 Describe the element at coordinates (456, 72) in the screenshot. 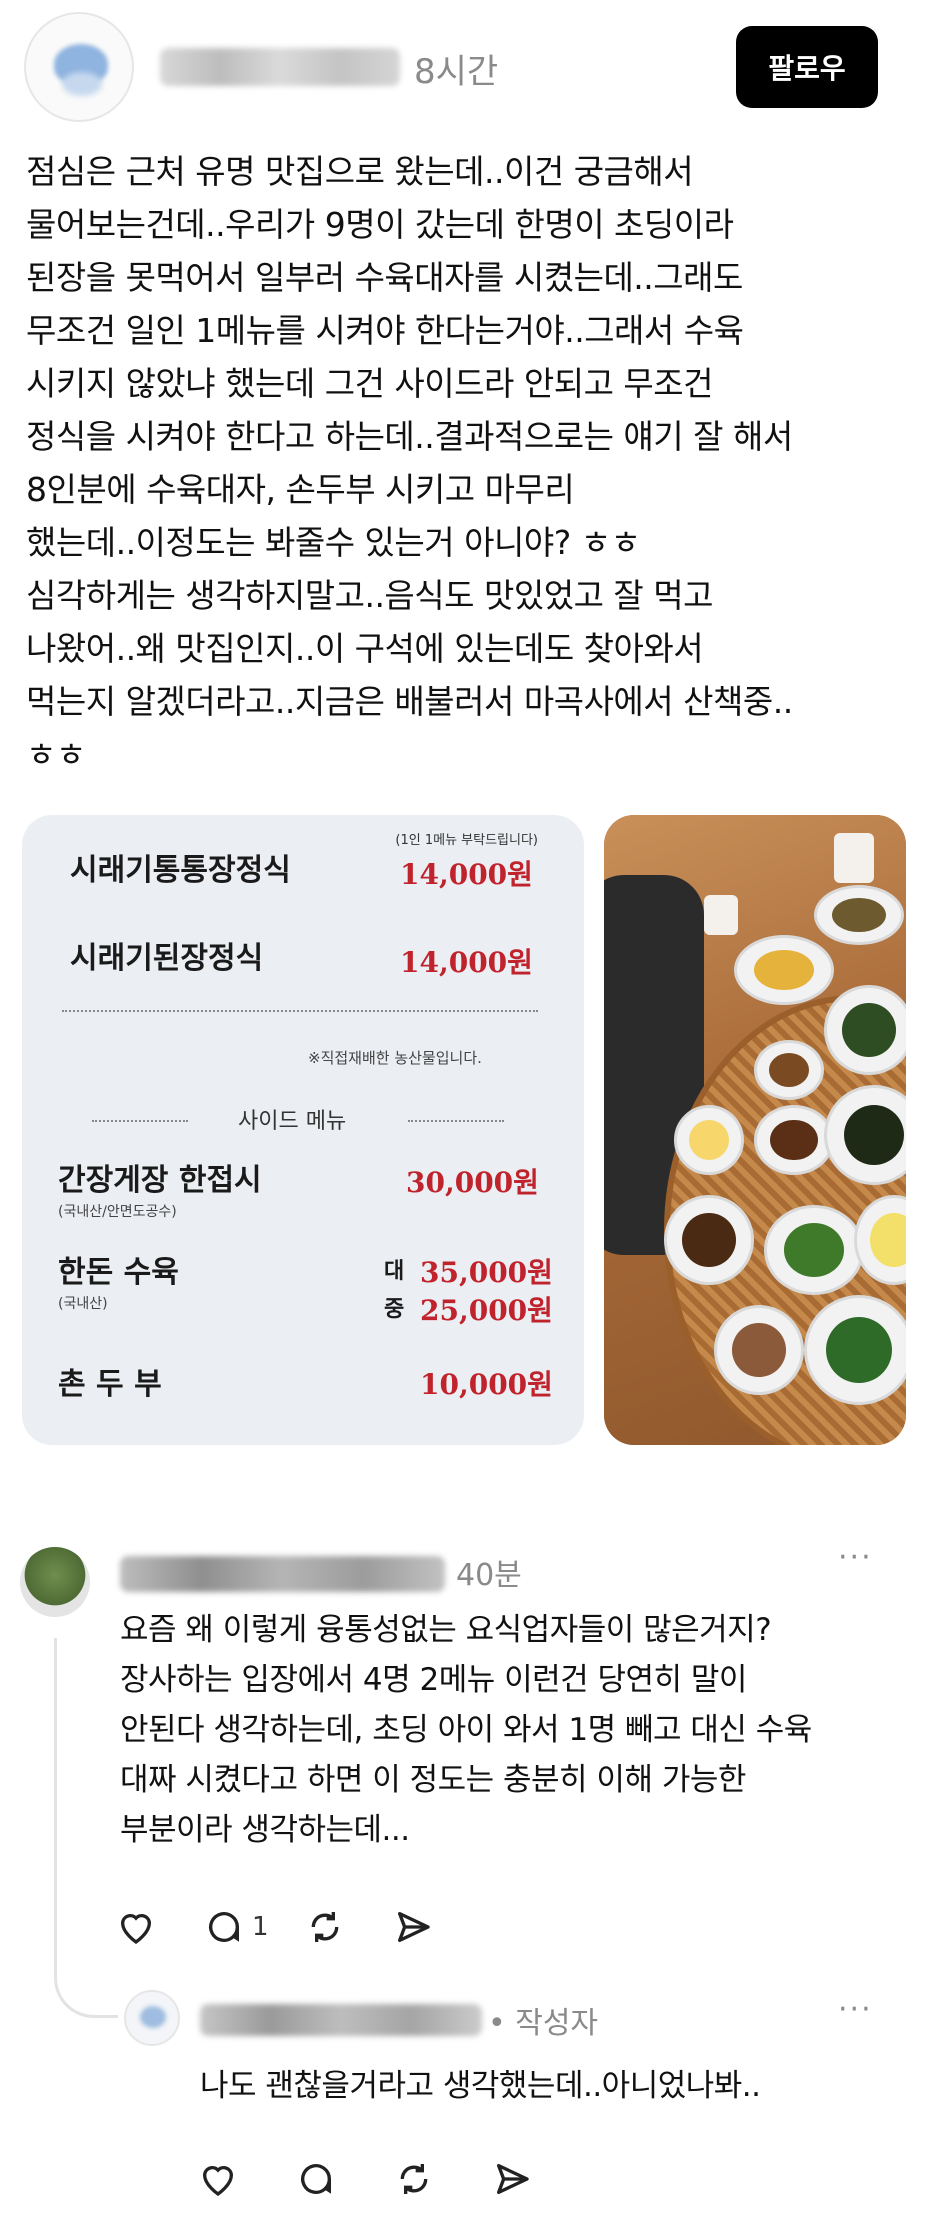

I see `post-timestamp: 8시간` at that location.